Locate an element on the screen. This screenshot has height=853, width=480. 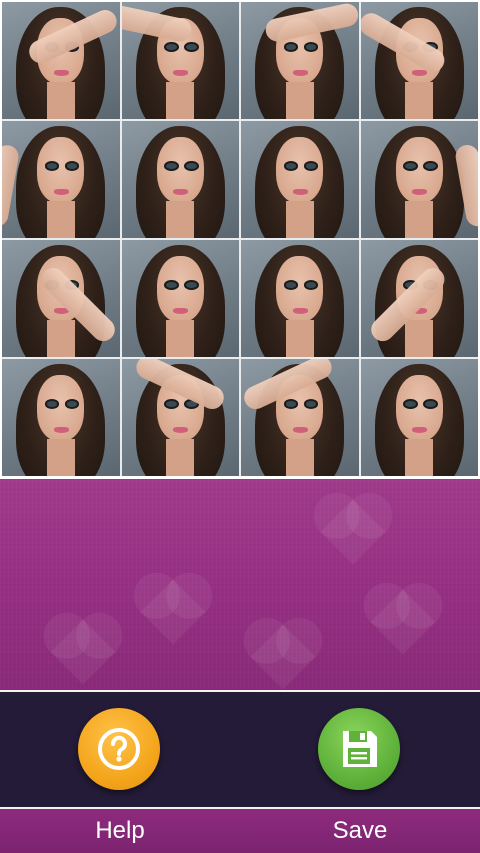
help-button is located at coordinates (119, 749).